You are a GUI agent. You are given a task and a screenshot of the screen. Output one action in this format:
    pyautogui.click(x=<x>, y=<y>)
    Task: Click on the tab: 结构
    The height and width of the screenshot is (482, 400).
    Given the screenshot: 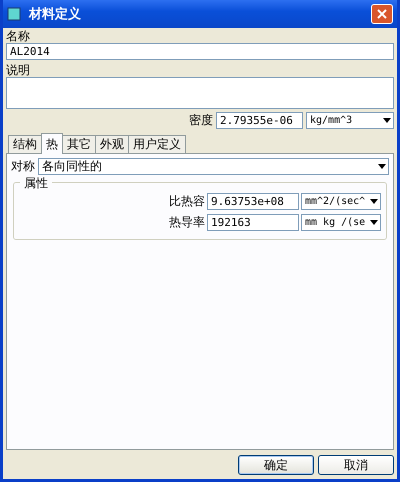 What is the action you would take?
    pyautogui.click(x=25, y=144)
    